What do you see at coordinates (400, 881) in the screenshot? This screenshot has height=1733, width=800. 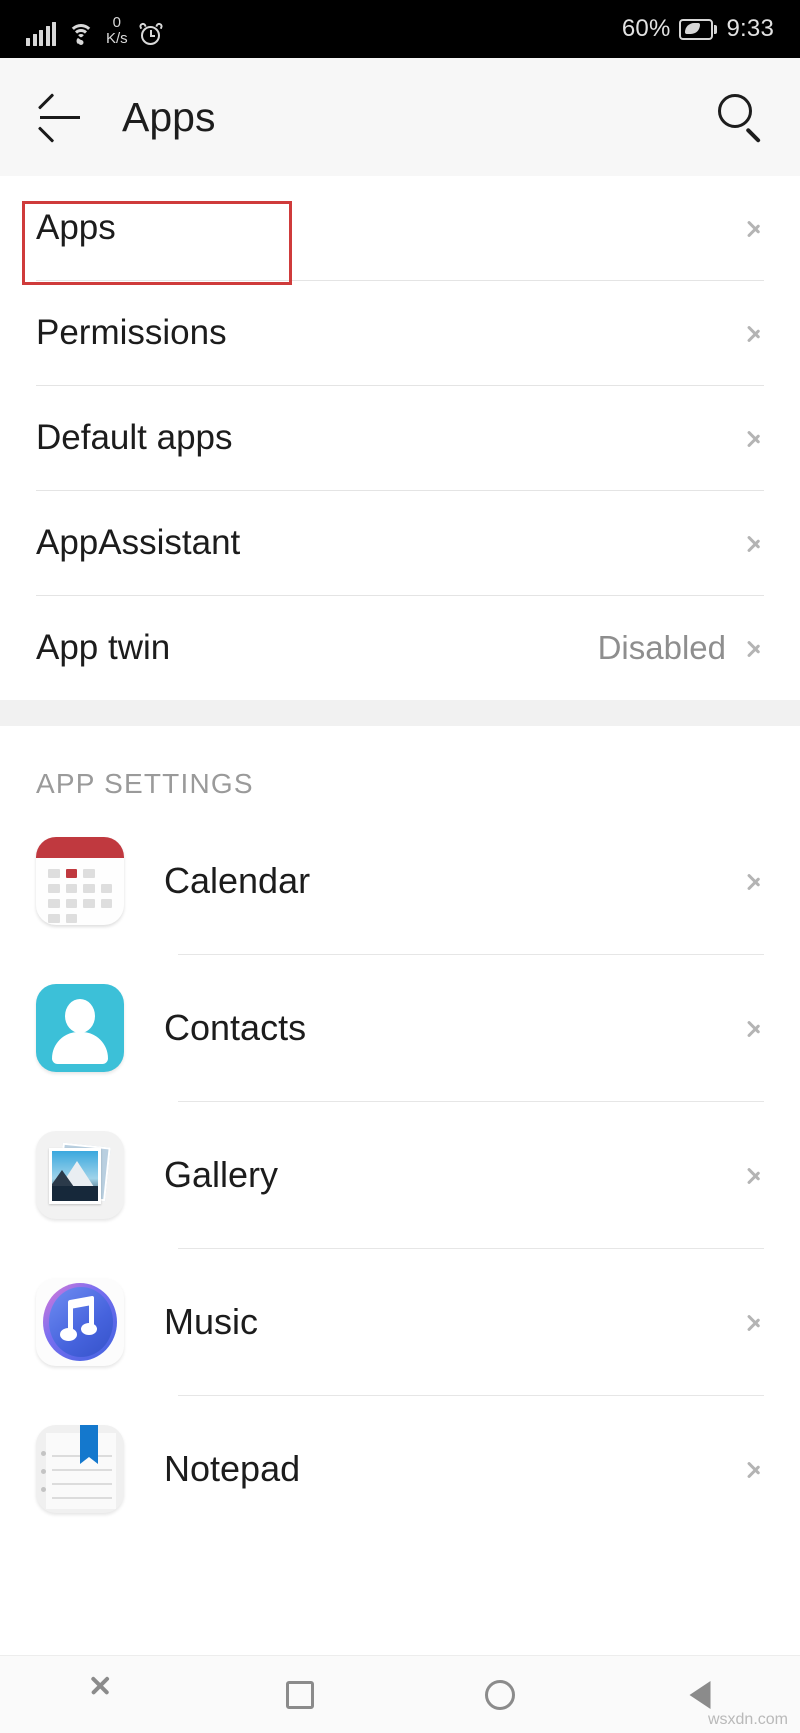 I see `app-row-calendar: Calendar` at bounding box center [400, 881].